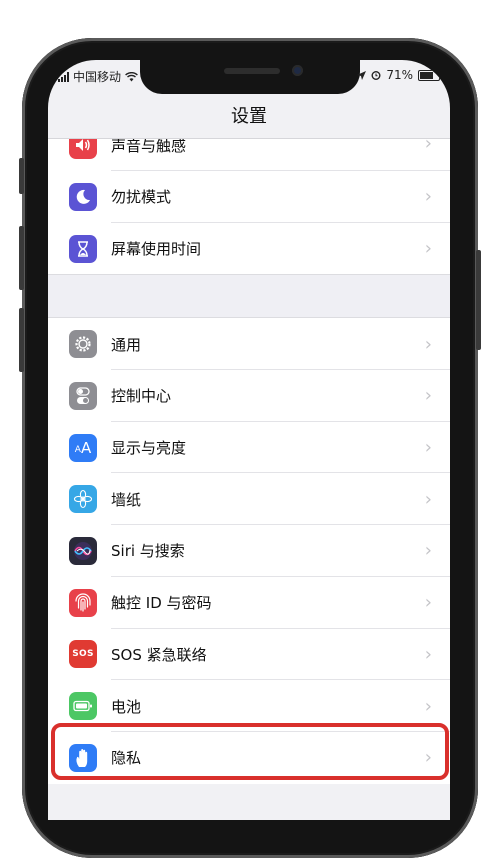  I want to click on sos-icon: SOS, so click(83, 654).